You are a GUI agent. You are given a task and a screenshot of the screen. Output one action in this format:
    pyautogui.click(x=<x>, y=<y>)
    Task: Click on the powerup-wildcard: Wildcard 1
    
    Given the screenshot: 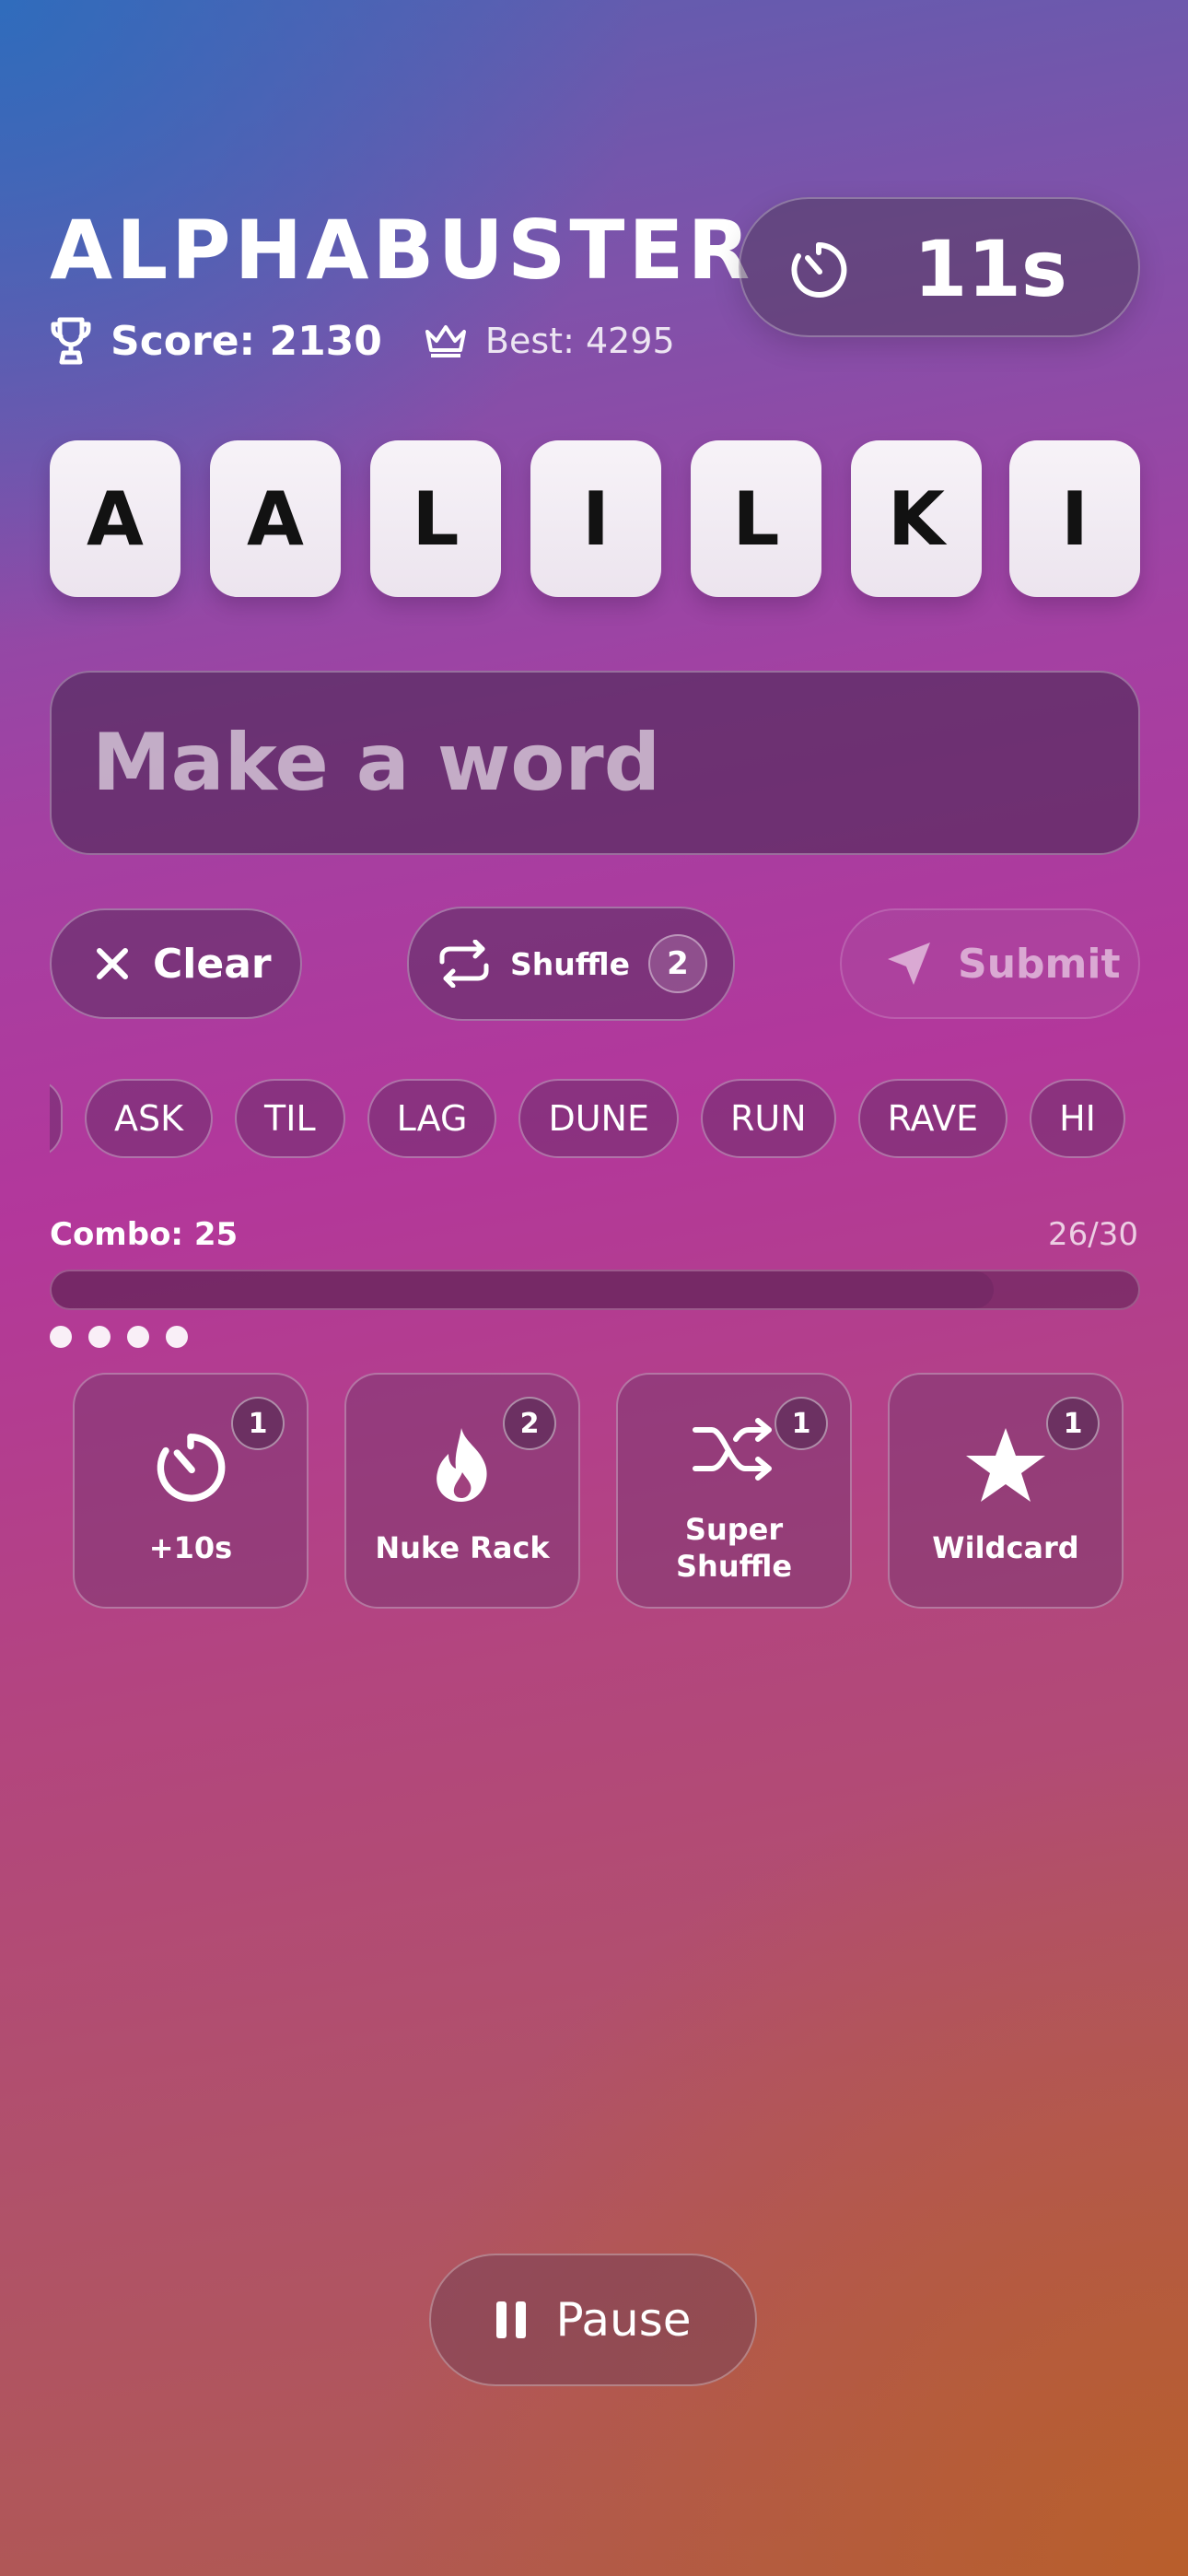 What is the action you would take?
    pyautogui.click(x=1006, y=1491)
    